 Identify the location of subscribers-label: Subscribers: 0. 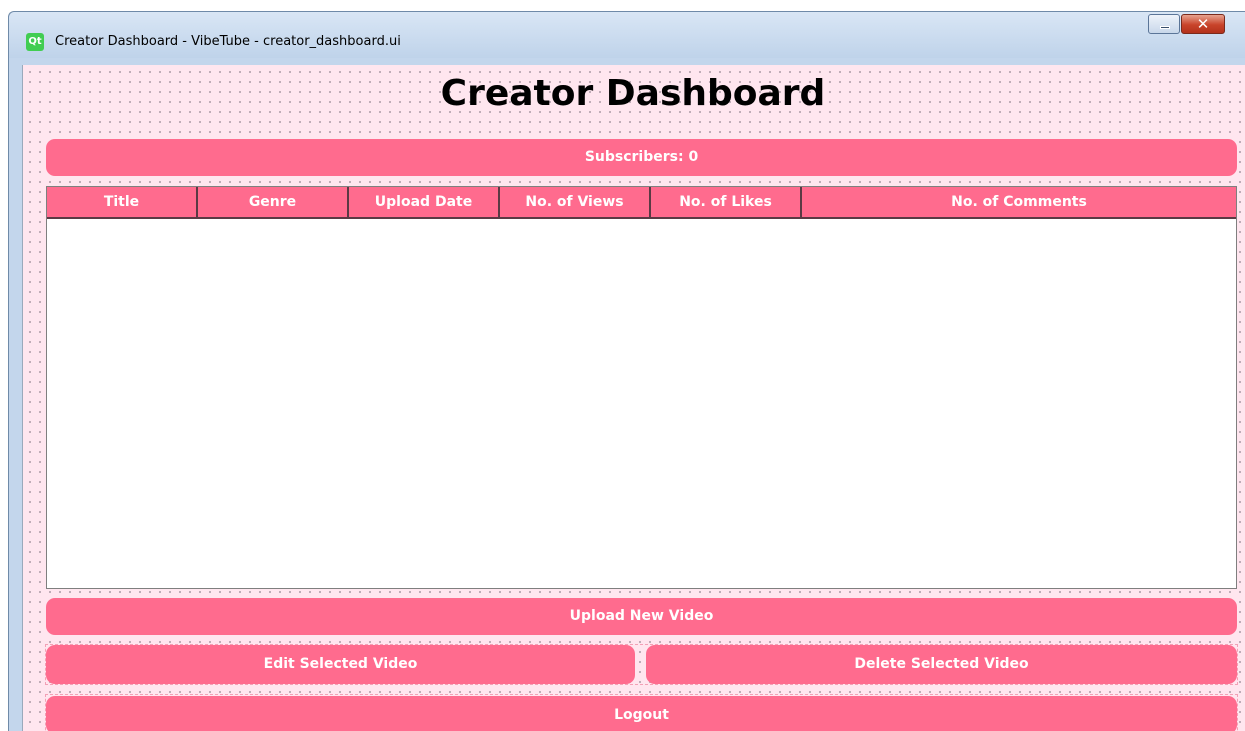
(641, 157).